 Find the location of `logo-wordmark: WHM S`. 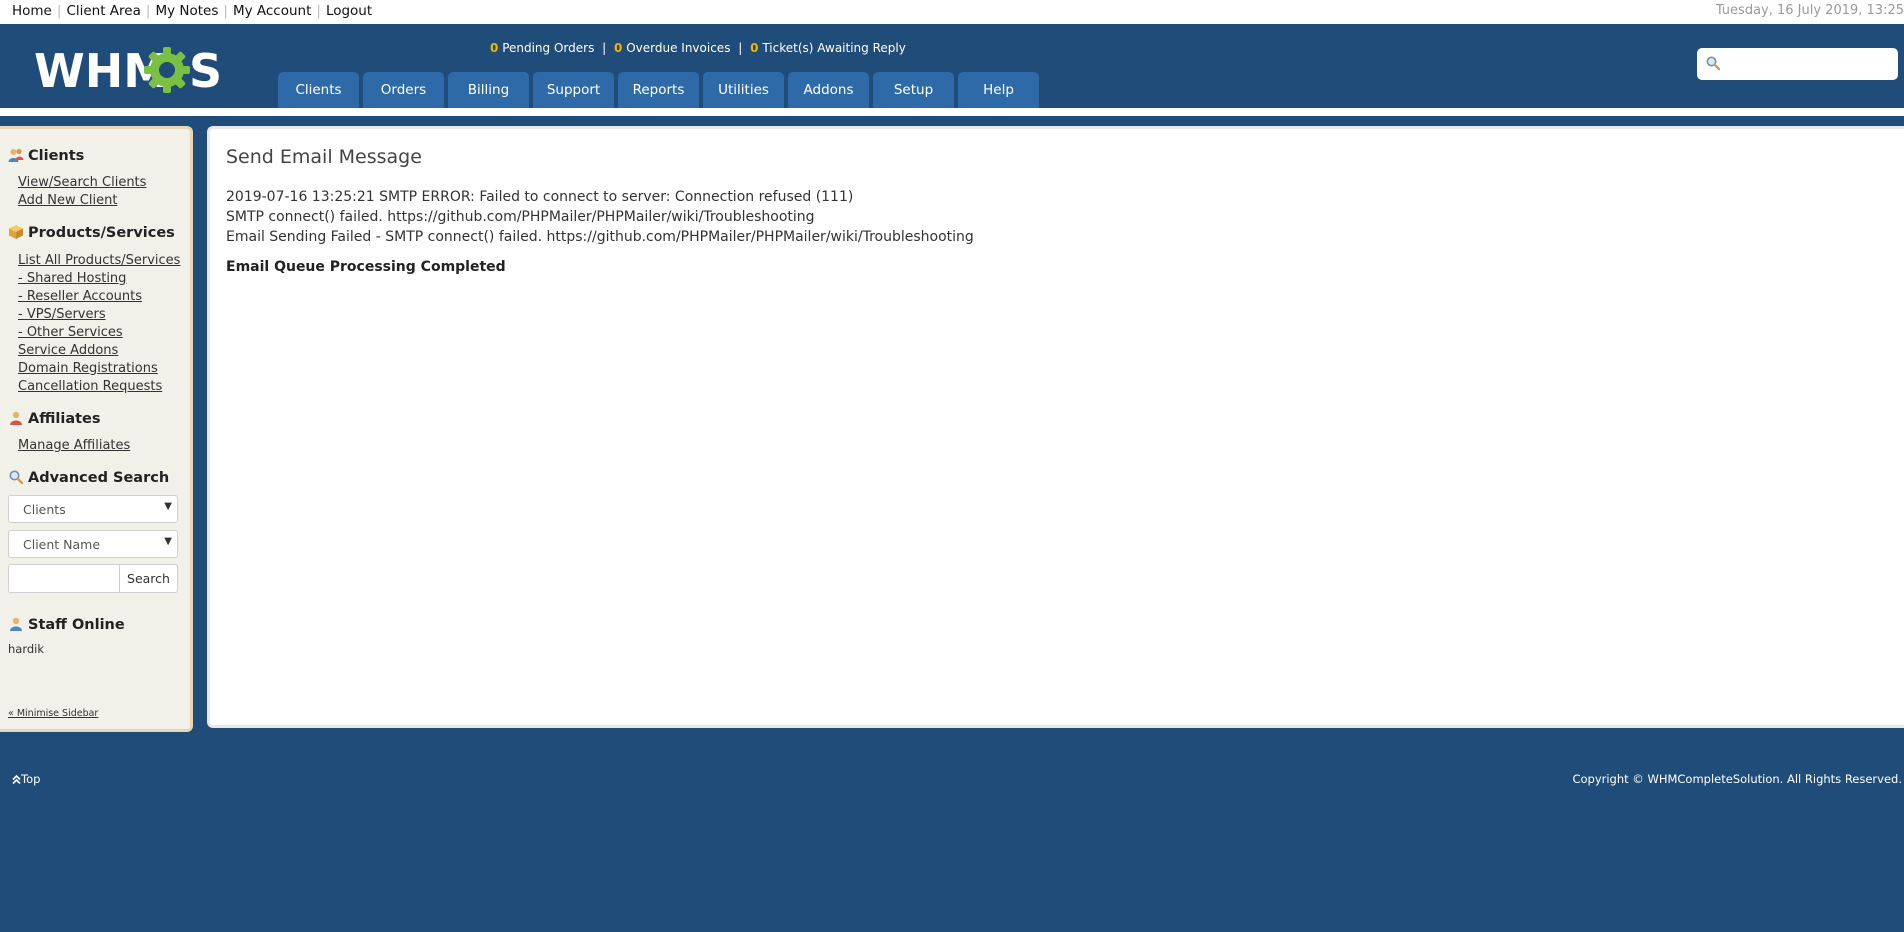

logo-wordmark: WHM S is located at coordinates (128, 70).